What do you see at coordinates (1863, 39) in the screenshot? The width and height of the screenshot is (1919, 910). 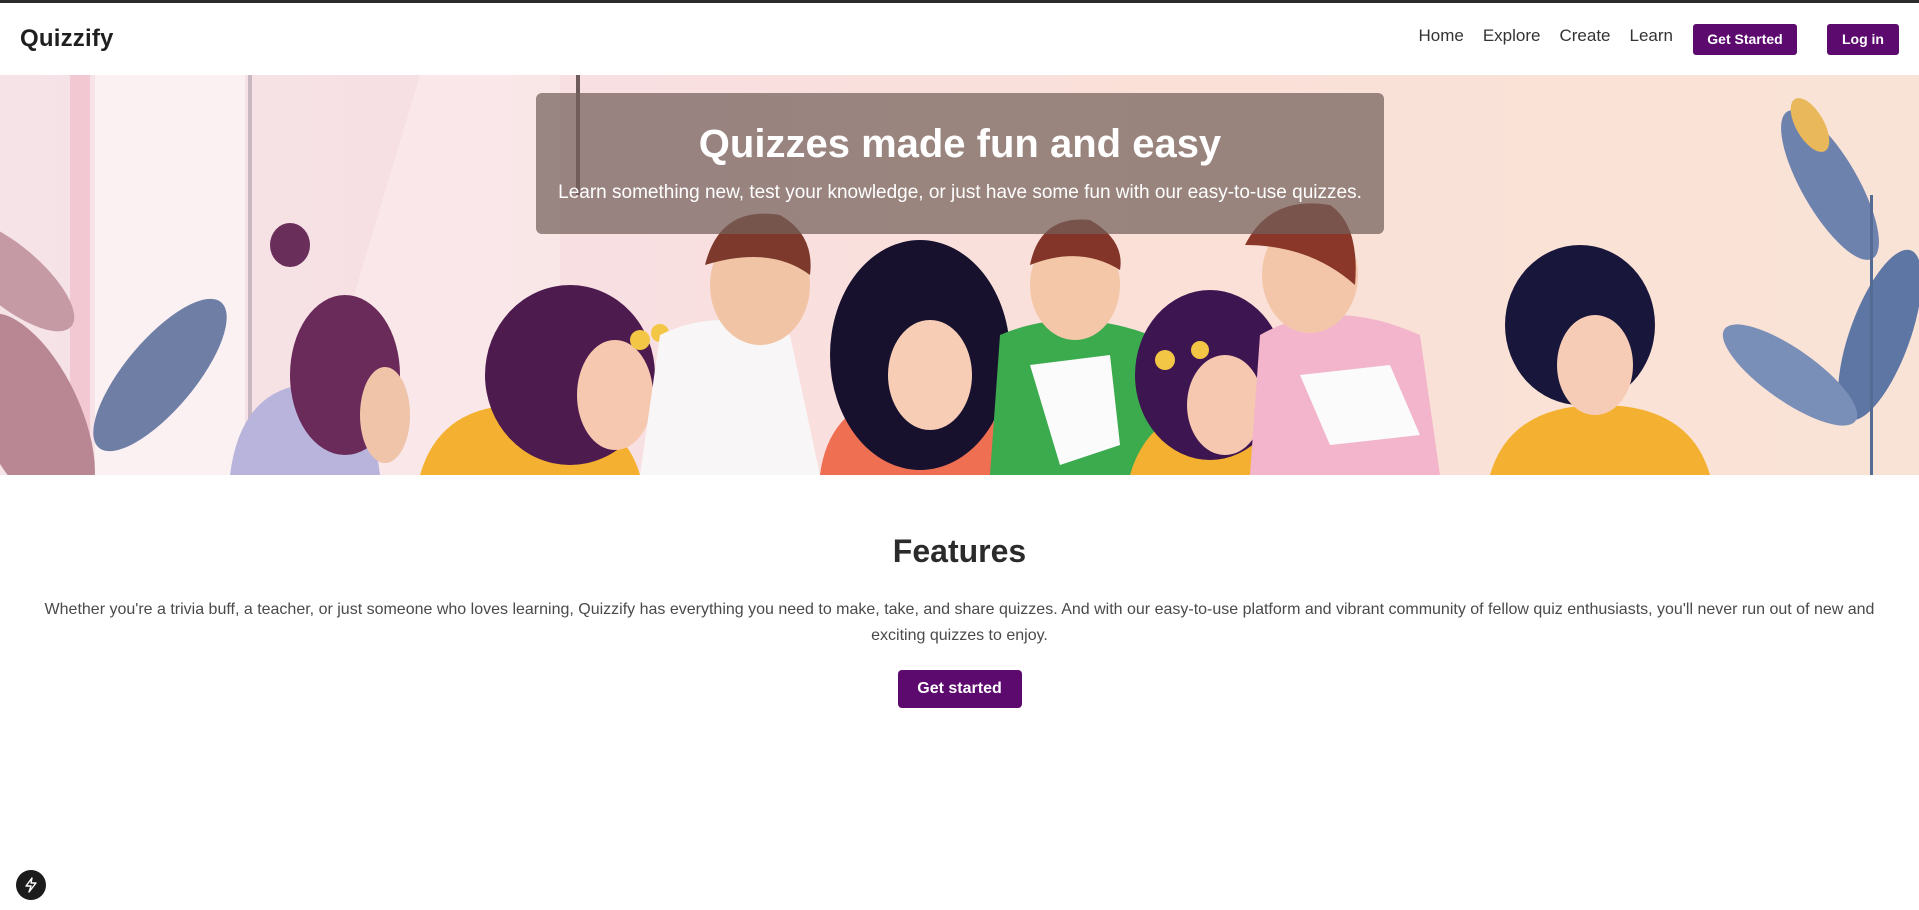 I see `login-button: Log in` at bounding box center [1863, 39].